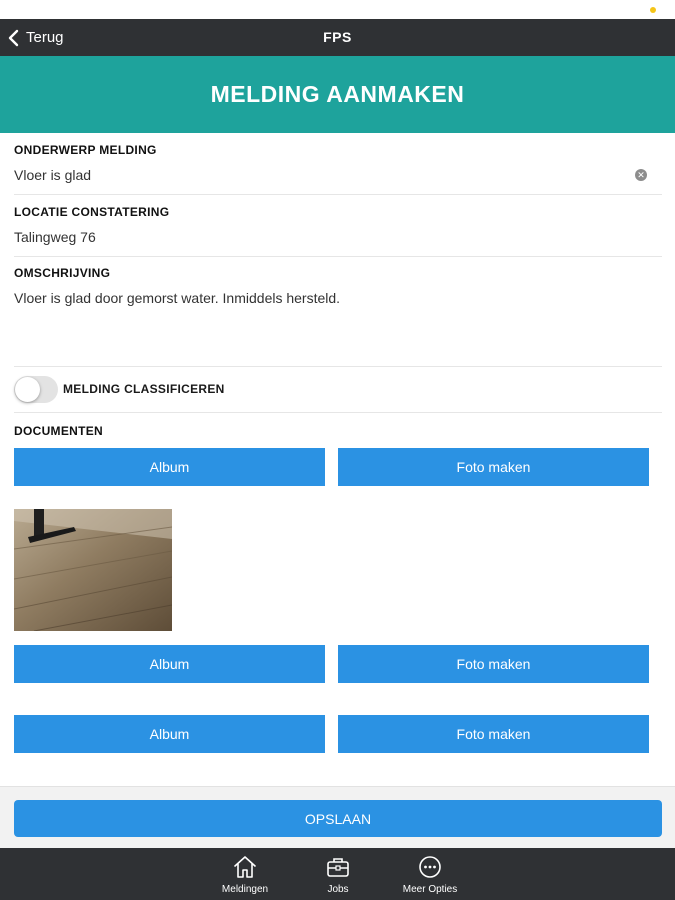  I want to click on location-label: LOCATIE CONSTATERING, so click(92, 212).